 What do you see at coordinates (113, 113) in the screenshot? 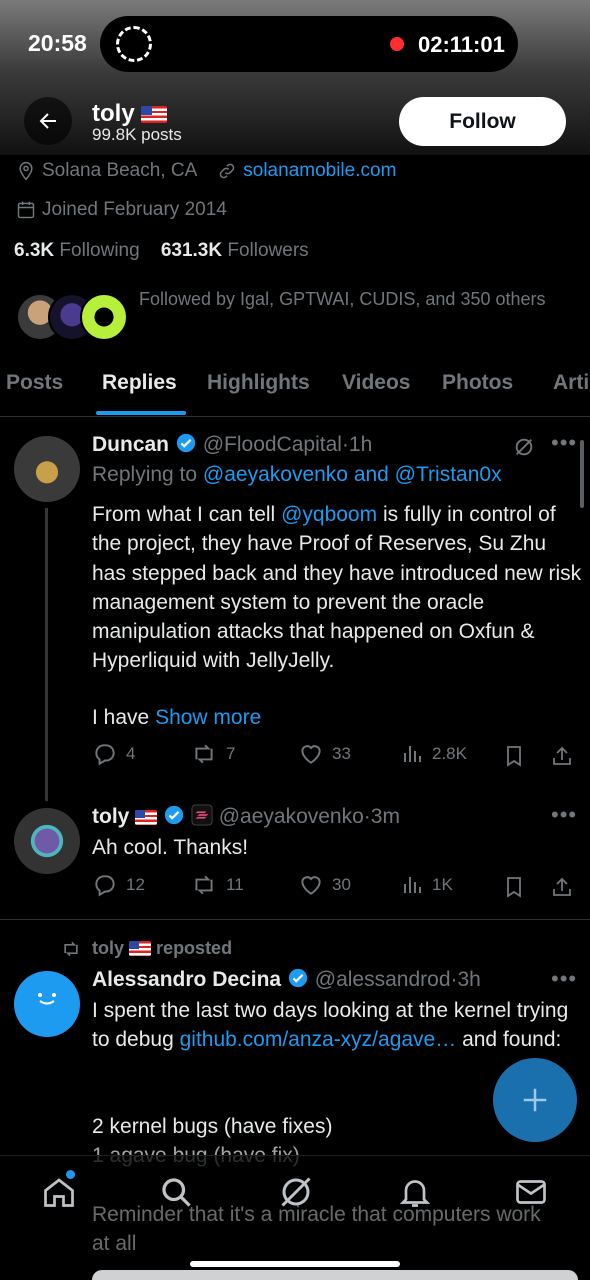
I see `header-name-text: toly` at bounding box center [113, 113].